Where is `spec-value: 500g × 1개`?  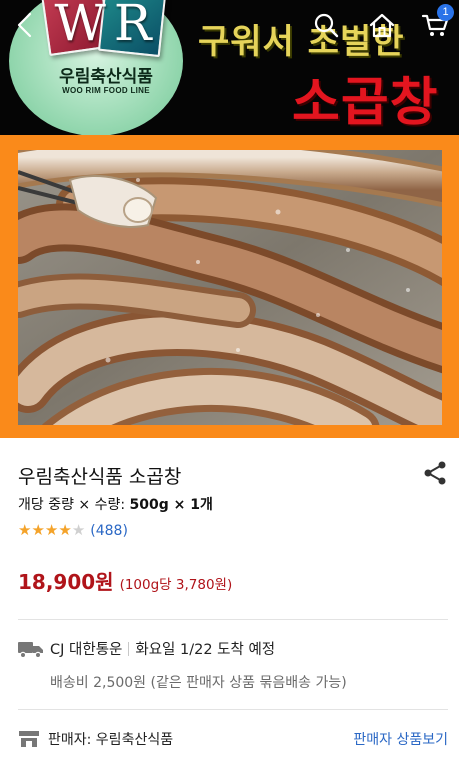 spec-value: 500g × 1개 is located at coordinates (171, 505).